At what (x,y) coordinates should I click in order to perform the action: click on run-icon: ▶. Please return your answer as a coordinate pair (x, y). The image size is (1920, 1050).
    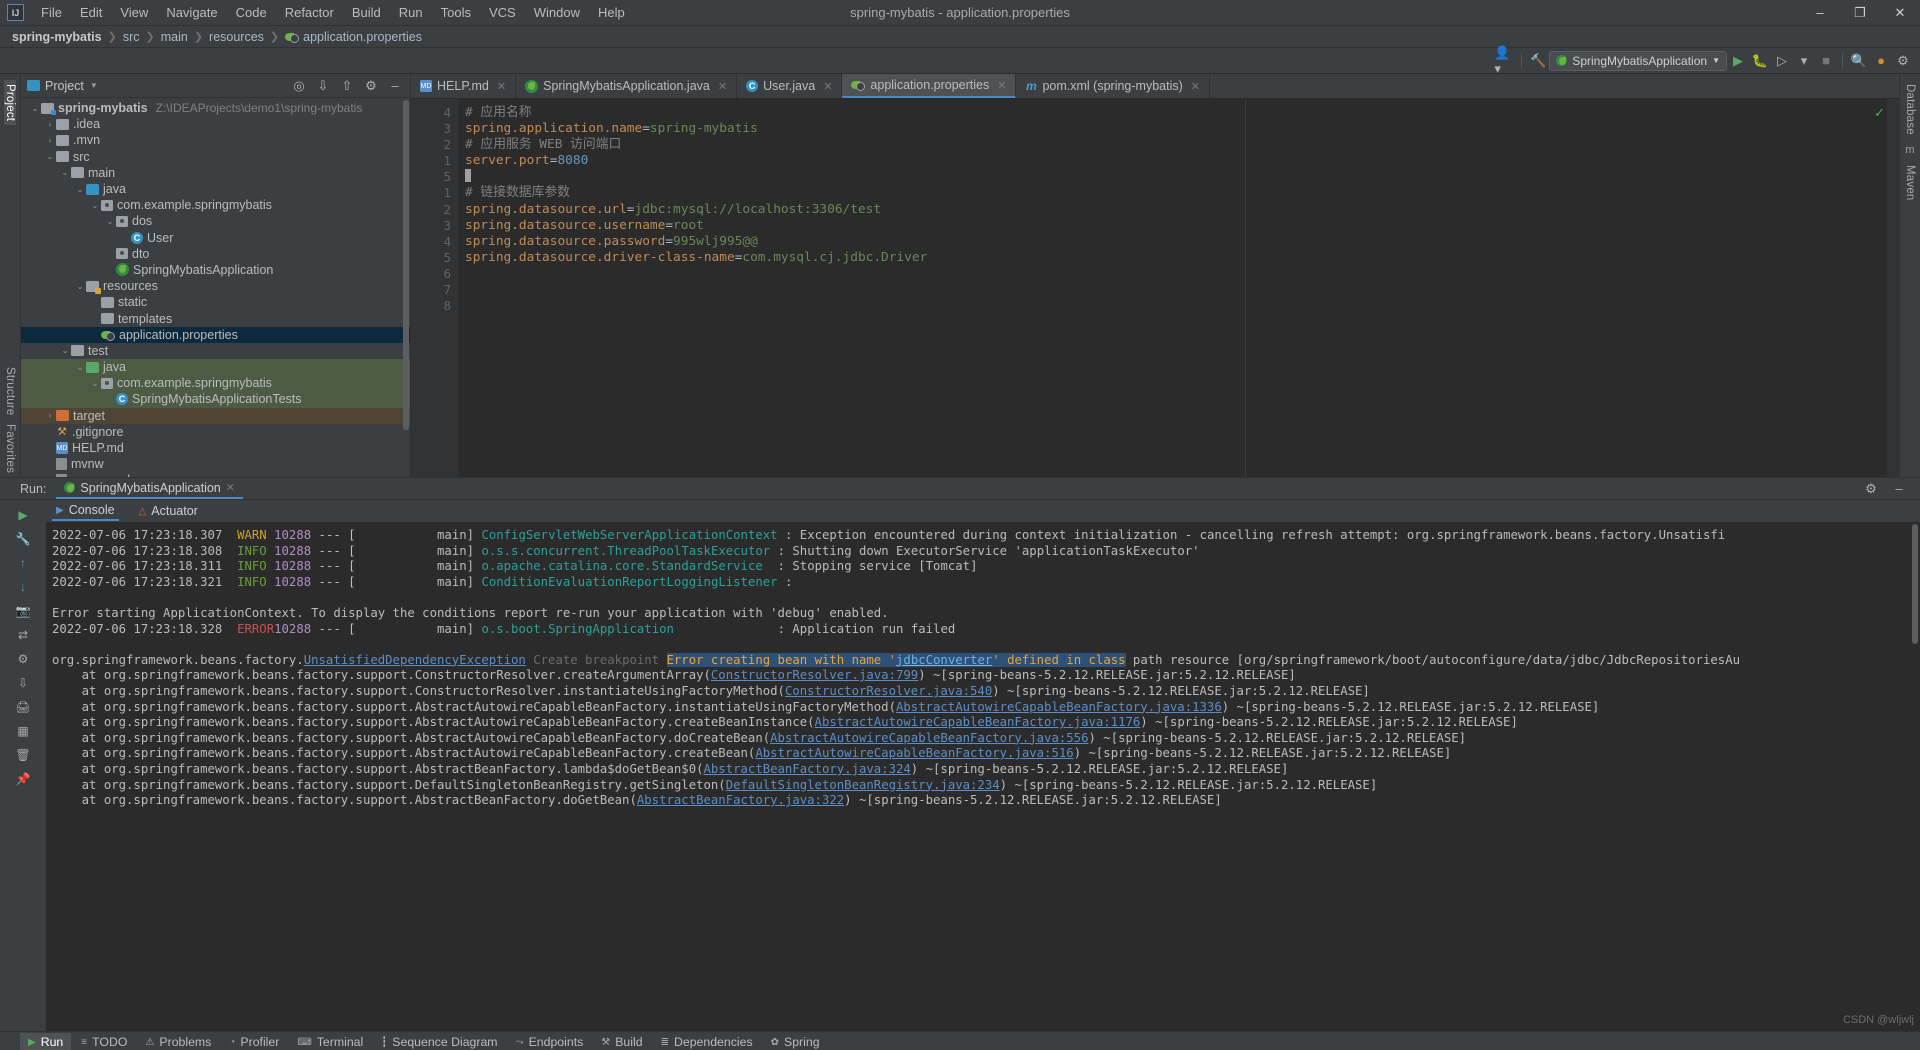
    Looking at the image, I should click on (1738, 61).